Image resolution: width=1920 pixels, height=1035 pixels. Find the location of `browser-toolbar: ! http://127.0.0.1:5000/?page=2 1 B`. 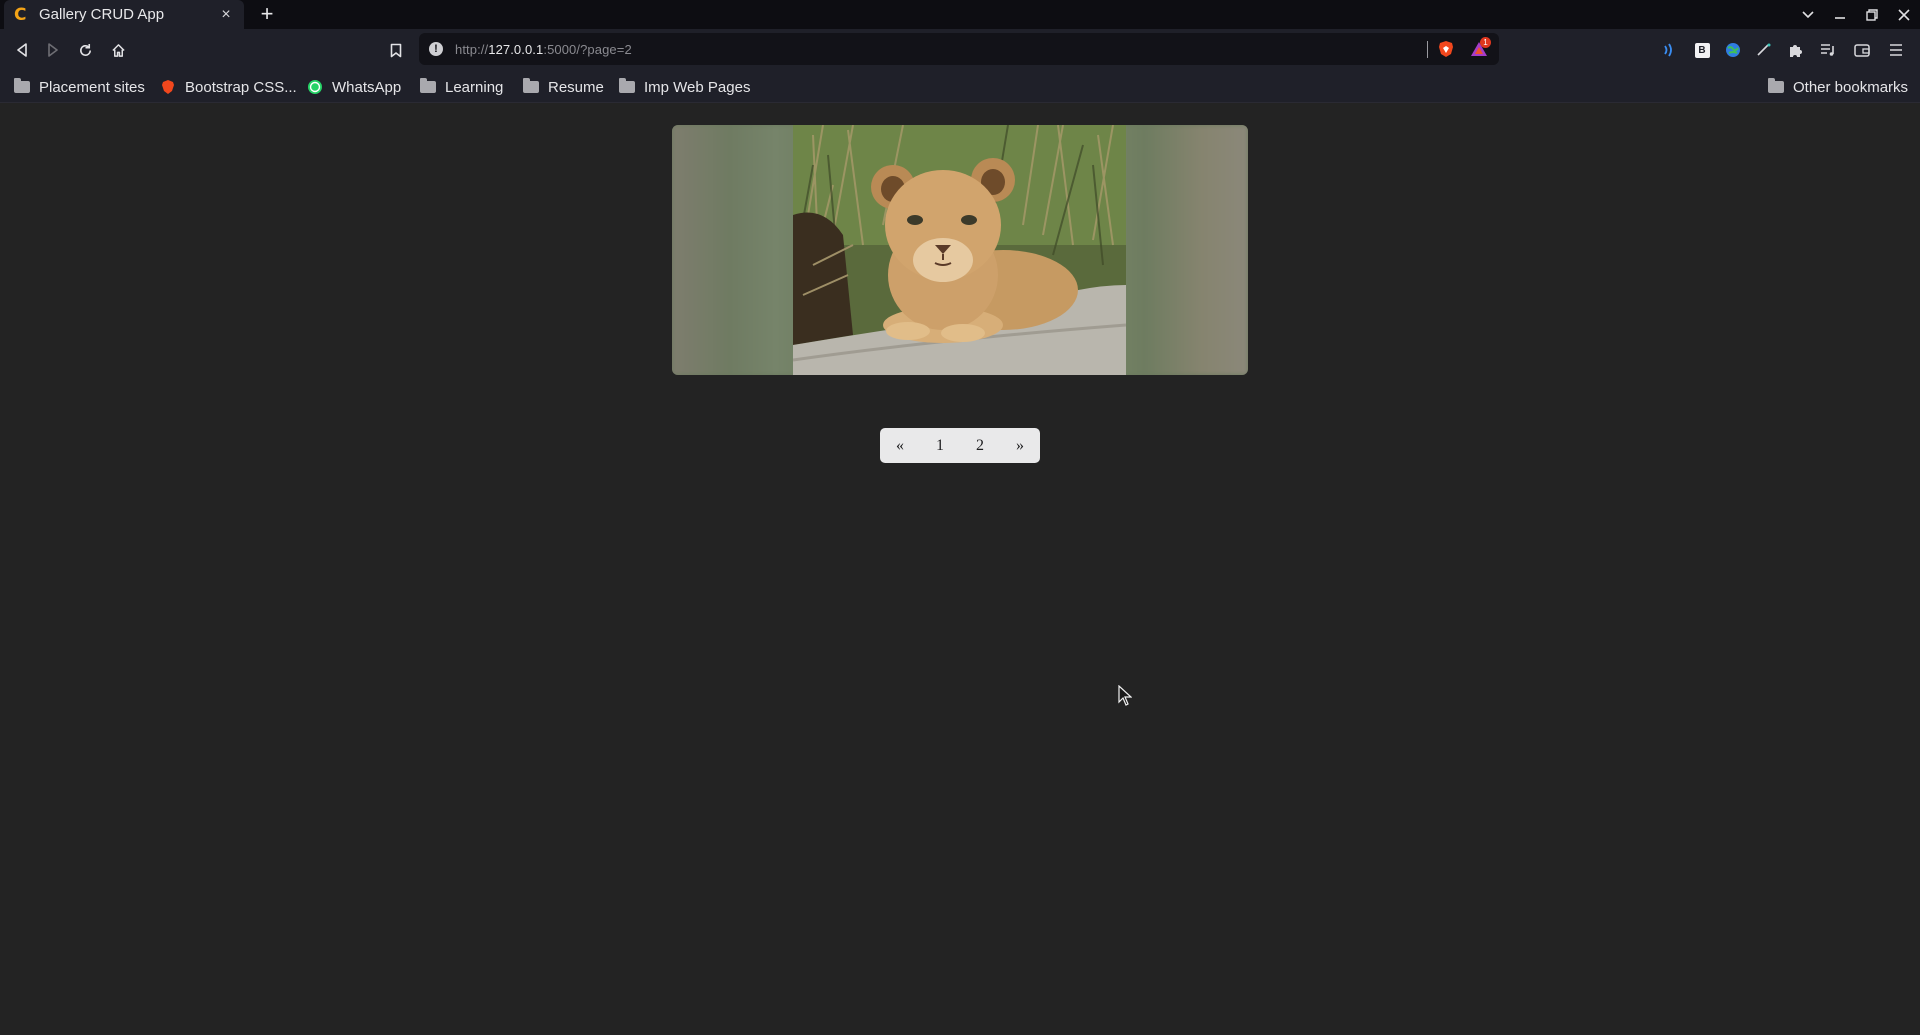

browser-toolbar: ! http://127.0.0.1:5000/?page=2 1 B is located at coordinates (960, 50).